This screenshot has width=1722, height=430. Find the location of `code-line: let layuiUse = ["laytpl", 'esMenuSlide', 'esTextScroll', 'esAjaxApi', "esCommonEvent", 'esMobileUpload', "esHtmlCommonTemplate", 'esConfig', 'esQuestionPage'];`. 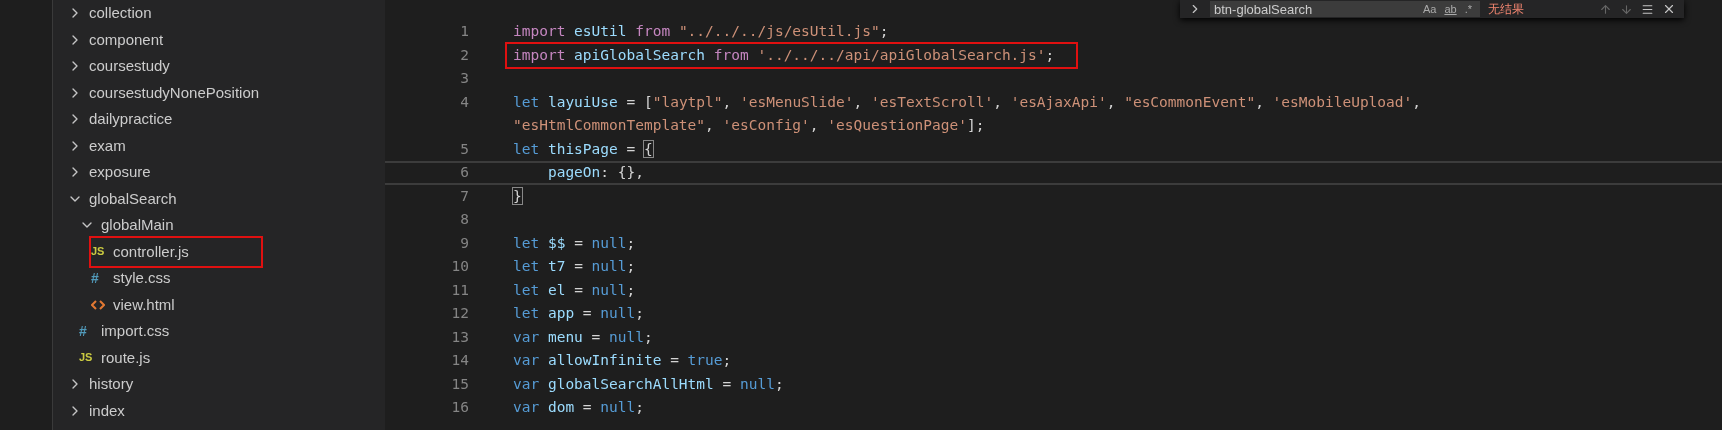

code-line: let layuiUse = ["laytpl", 'esMenuSlide', 'esTextScroll', 'esAjaxApi', "esCommonEvent", 'esMobileUpload', "esHtmlCommonTemplate", 'esConfig', 'esQuestionPage']; is located at coordinates (967, 113).